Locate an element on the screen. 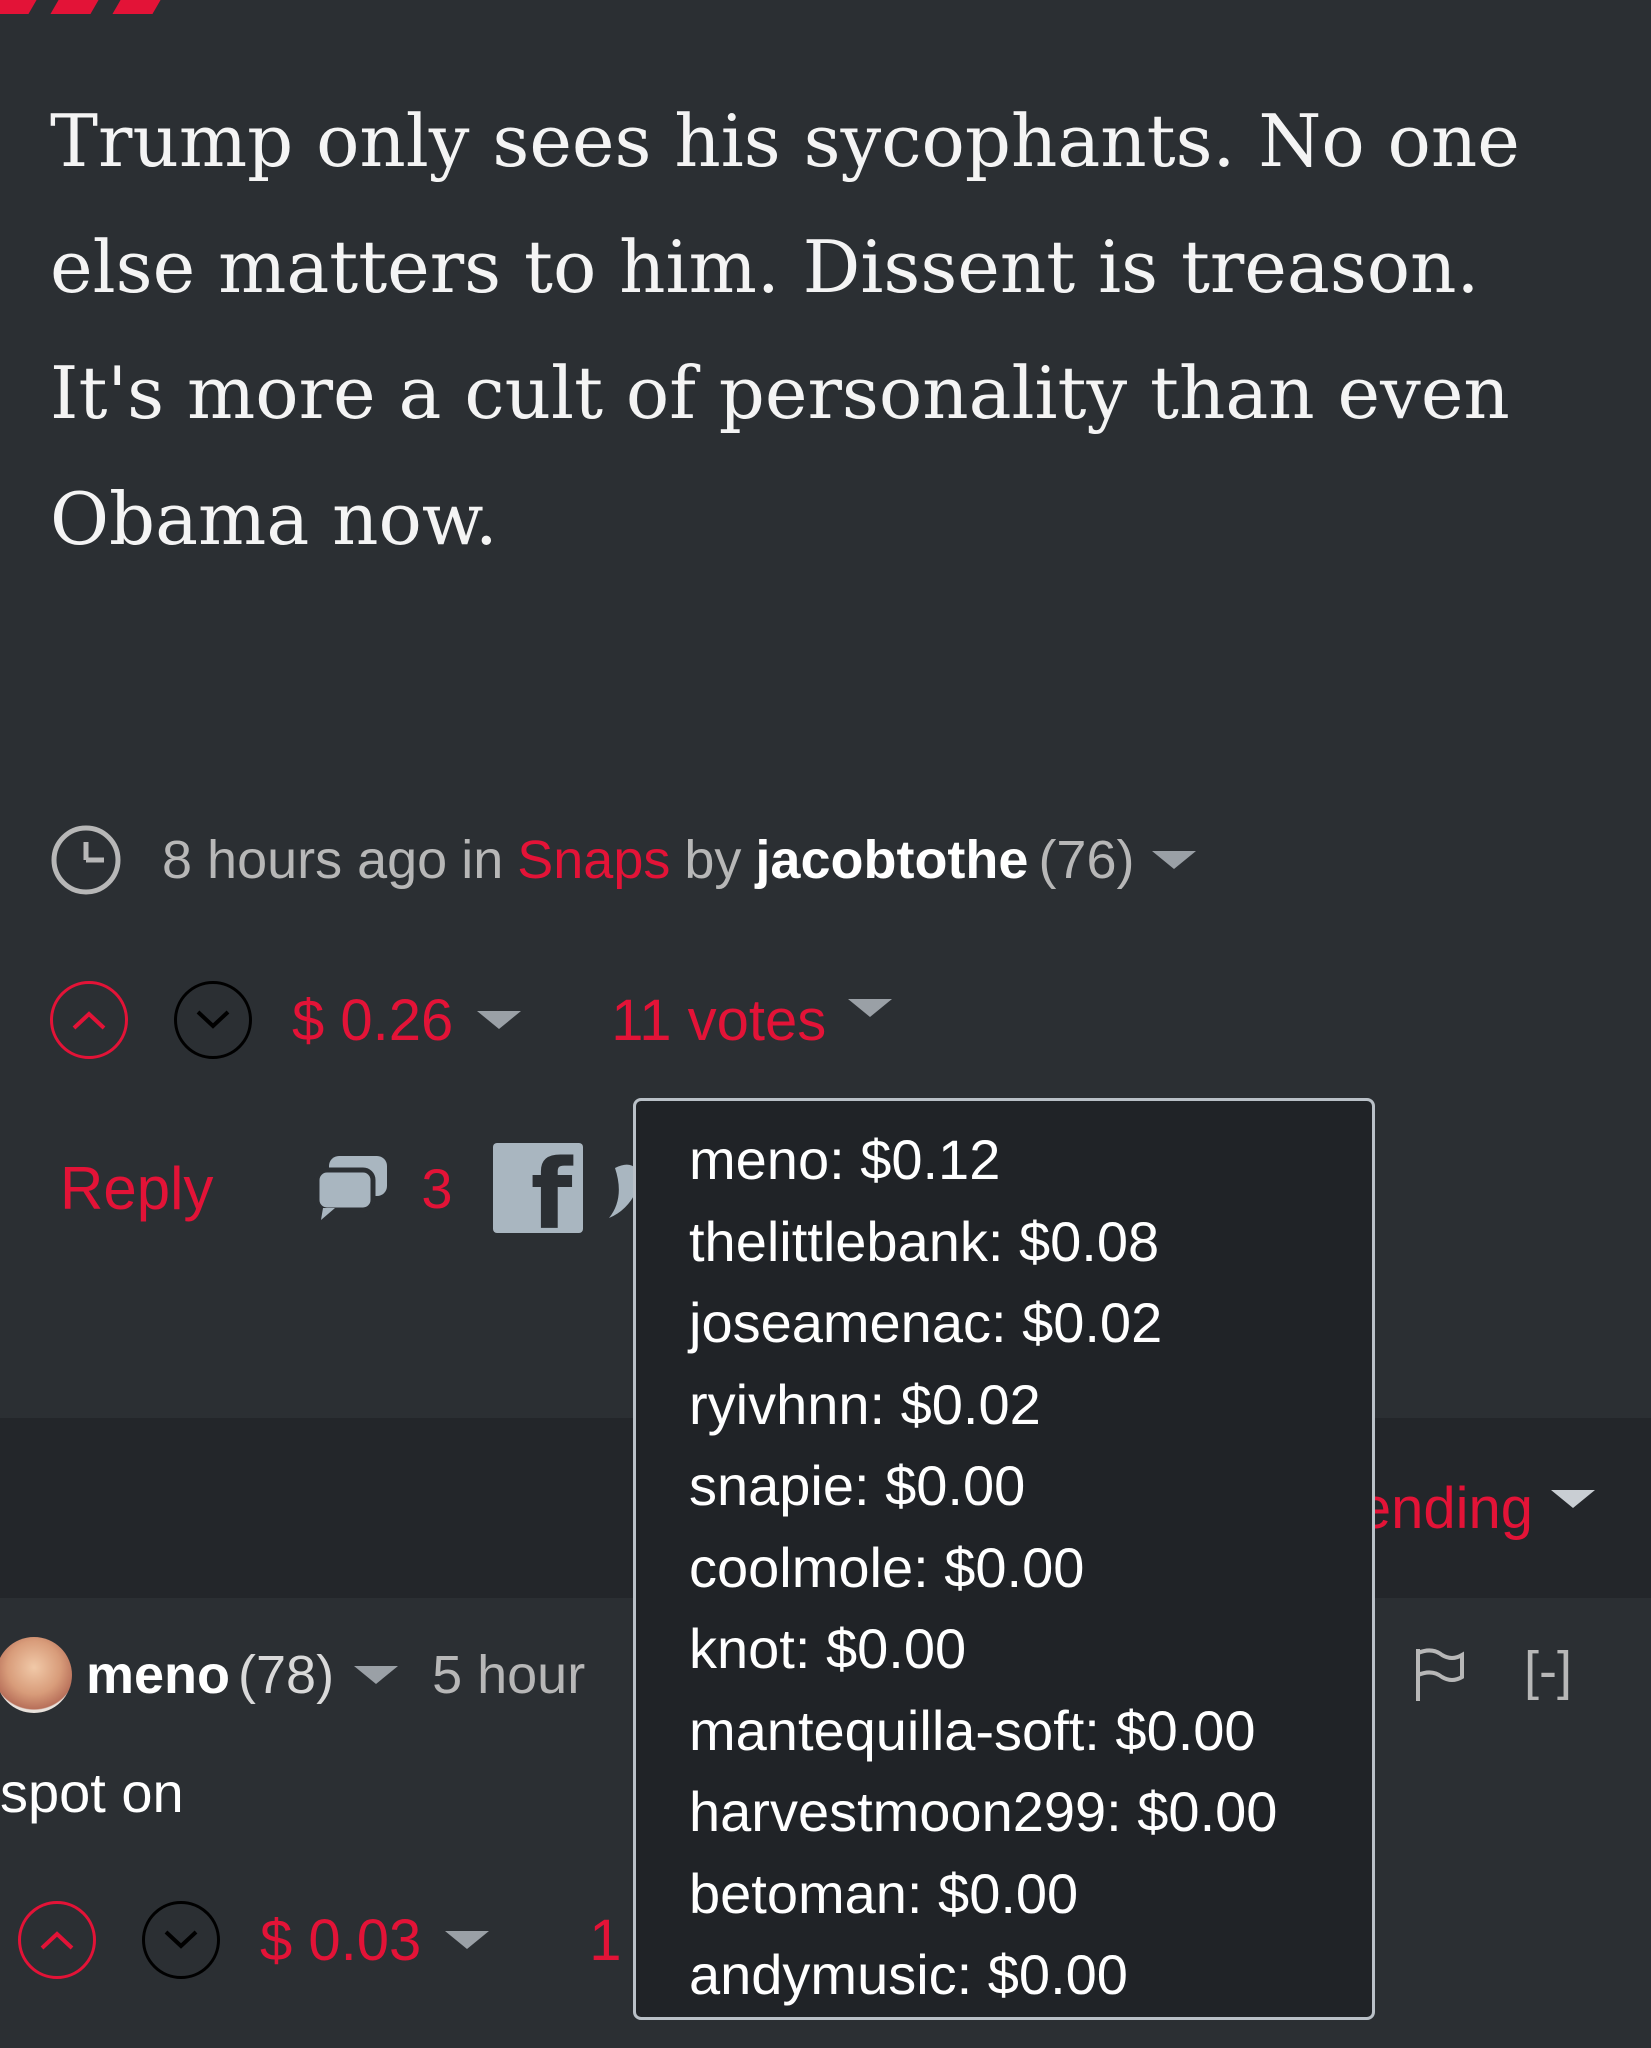 The width and height of the screenshot is (1651, 2048). avatar is located at coordinates (36, 1675).